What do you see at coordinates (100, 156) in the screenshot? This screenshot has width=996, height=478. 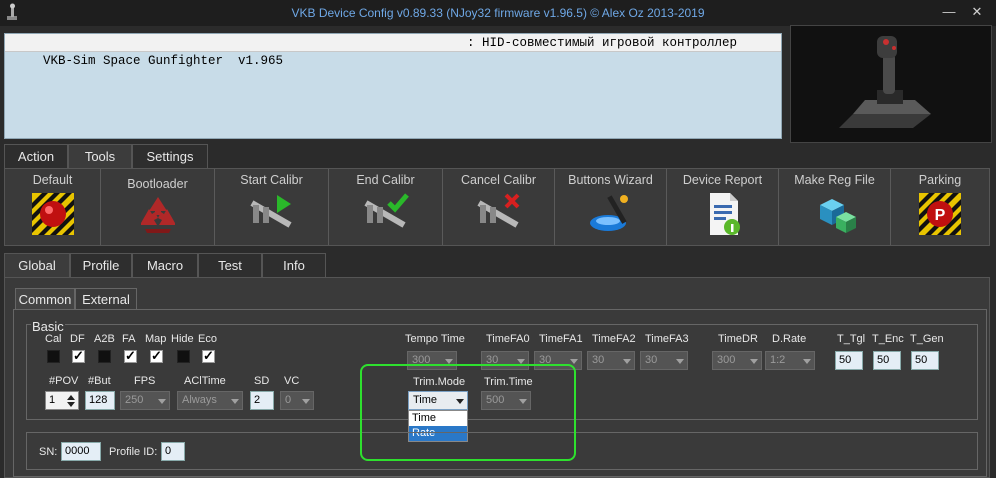 I see `tab-tools: Tools` at bounding box center [100, 156].